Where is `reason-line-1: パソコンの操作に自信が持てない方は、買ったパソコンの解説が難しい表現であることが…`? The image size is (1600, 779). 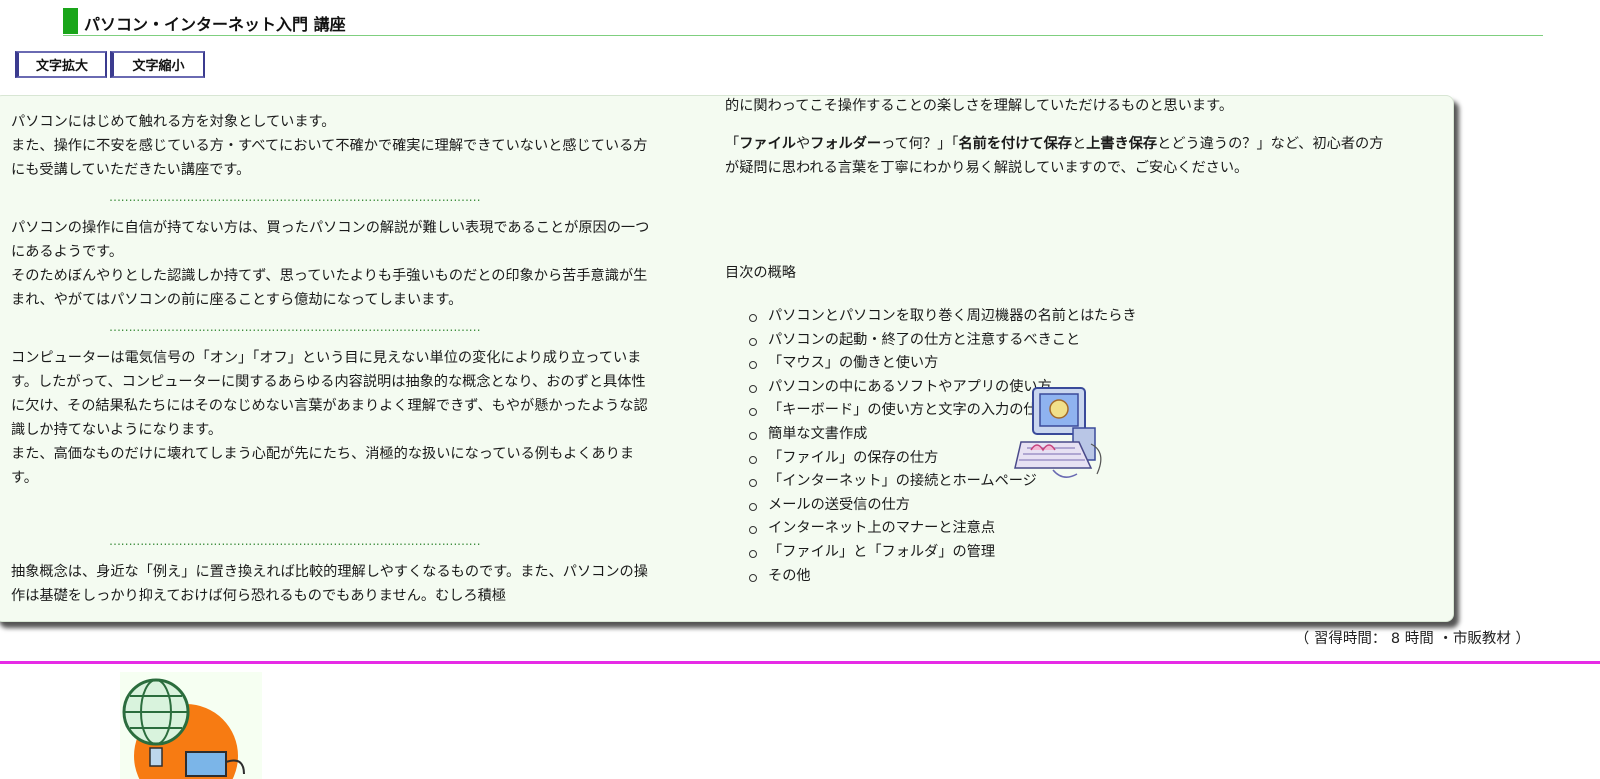 reason-line-1: パソコンの操作に自信が持てない方は、買ったパソコンの解説が難しい表現であることが… is located at coordinates (330, 240).